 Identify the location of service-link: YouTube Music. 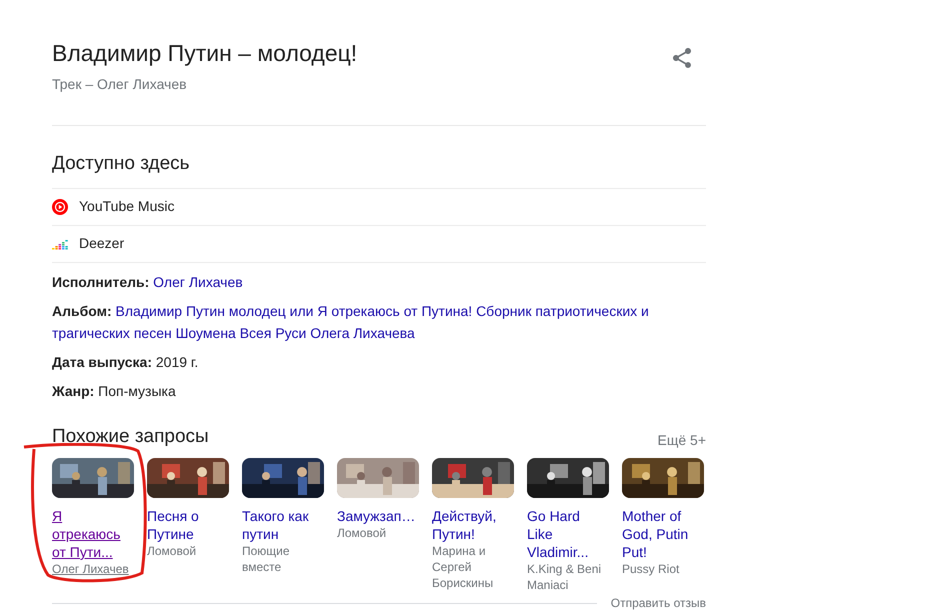
(126, 206).